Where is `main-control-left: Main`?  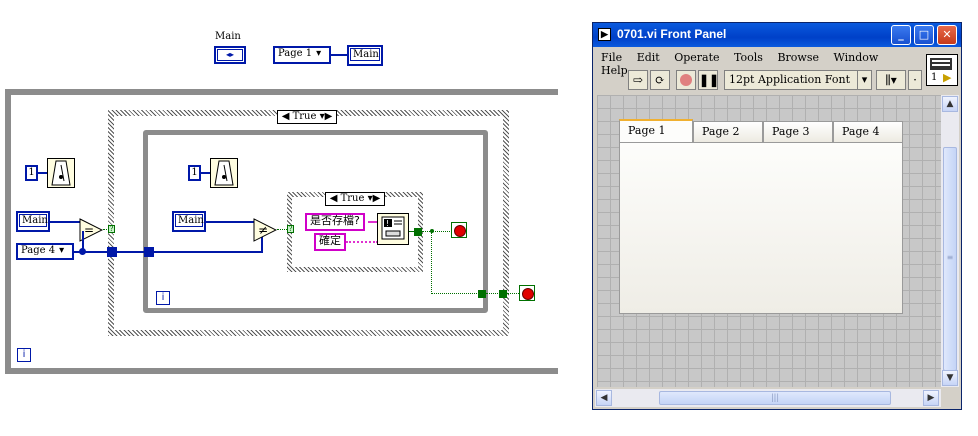 main-control-left: Main is located at coordinates (33, 221).